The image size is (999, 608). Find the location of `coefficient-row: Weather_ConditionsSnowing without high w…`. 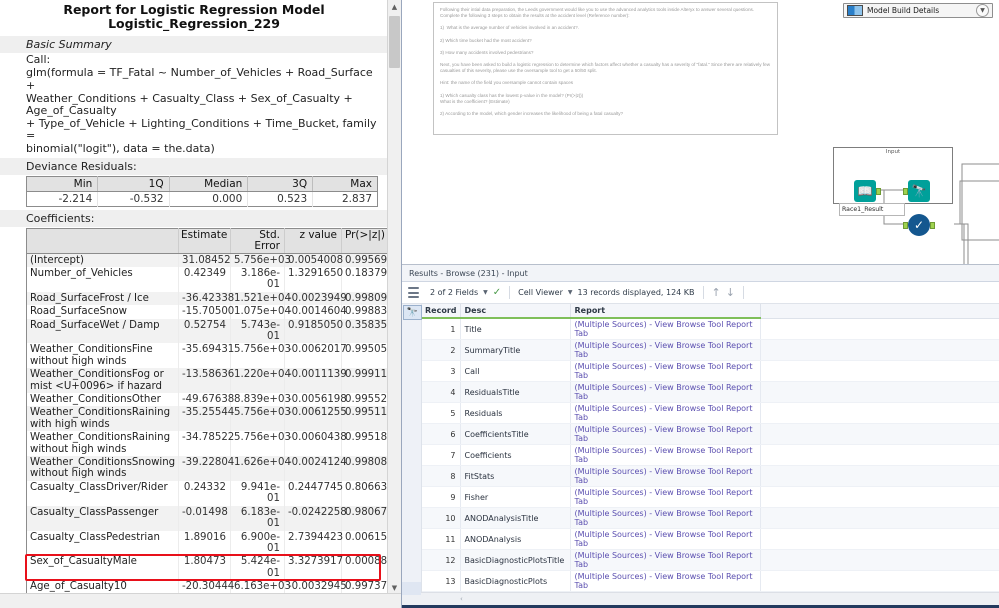

coefficient-row: Weather_ConditionsSnowing without high w… is located at coordinates (207, 468).